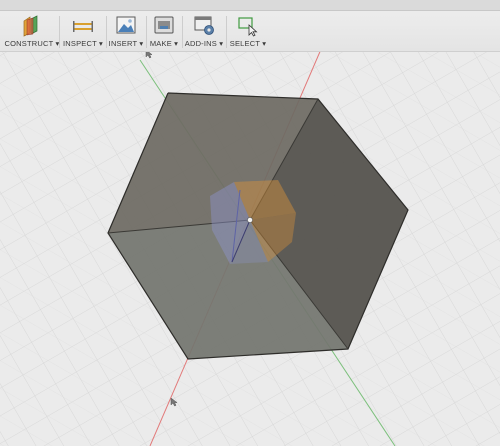  I want to click on construct-plane-icon, so click(30, 26).